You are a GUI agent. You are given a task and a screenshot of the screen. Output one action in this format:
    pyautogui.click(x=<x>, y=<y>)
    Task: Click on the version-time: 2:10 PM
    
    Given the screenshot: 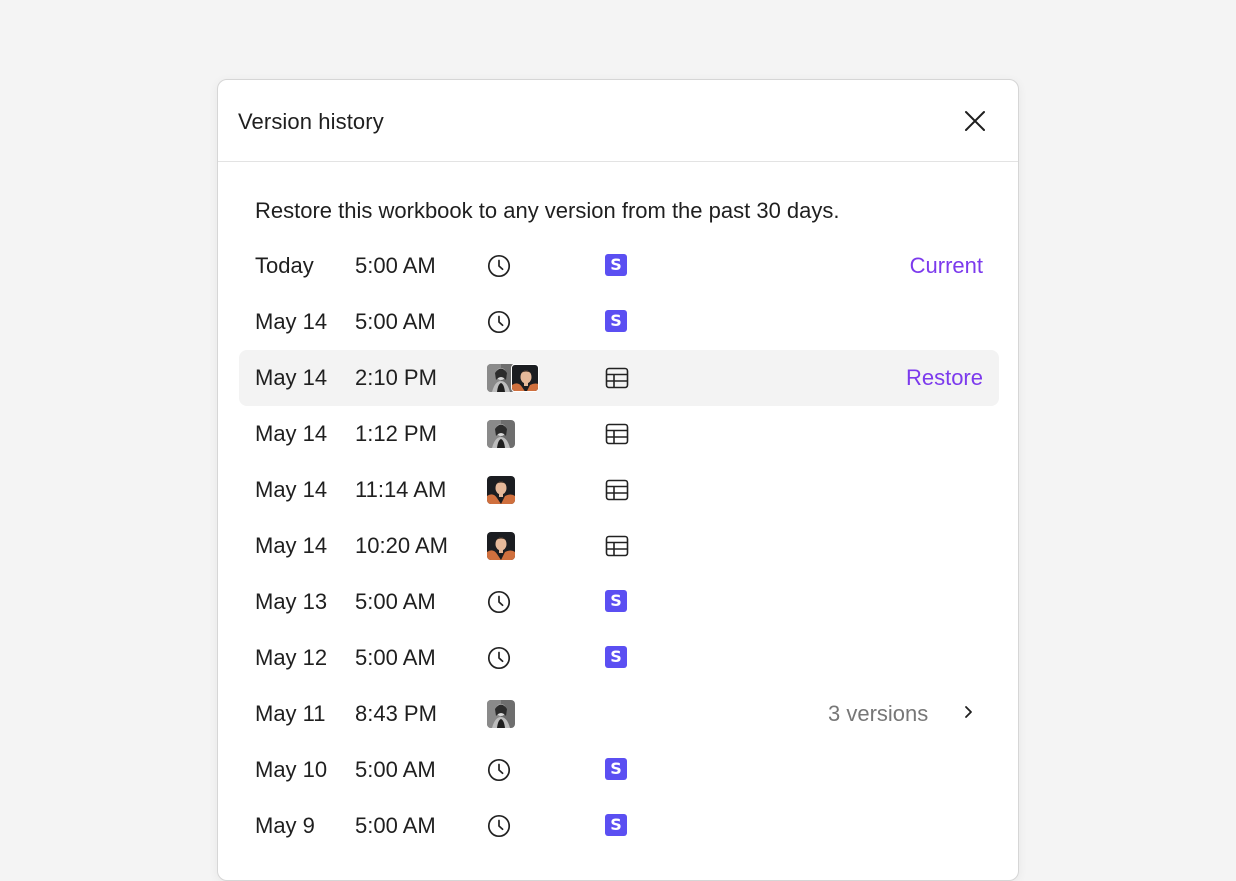 What is the action you would take?
    pyautogui.click(x=396, y=377)
    